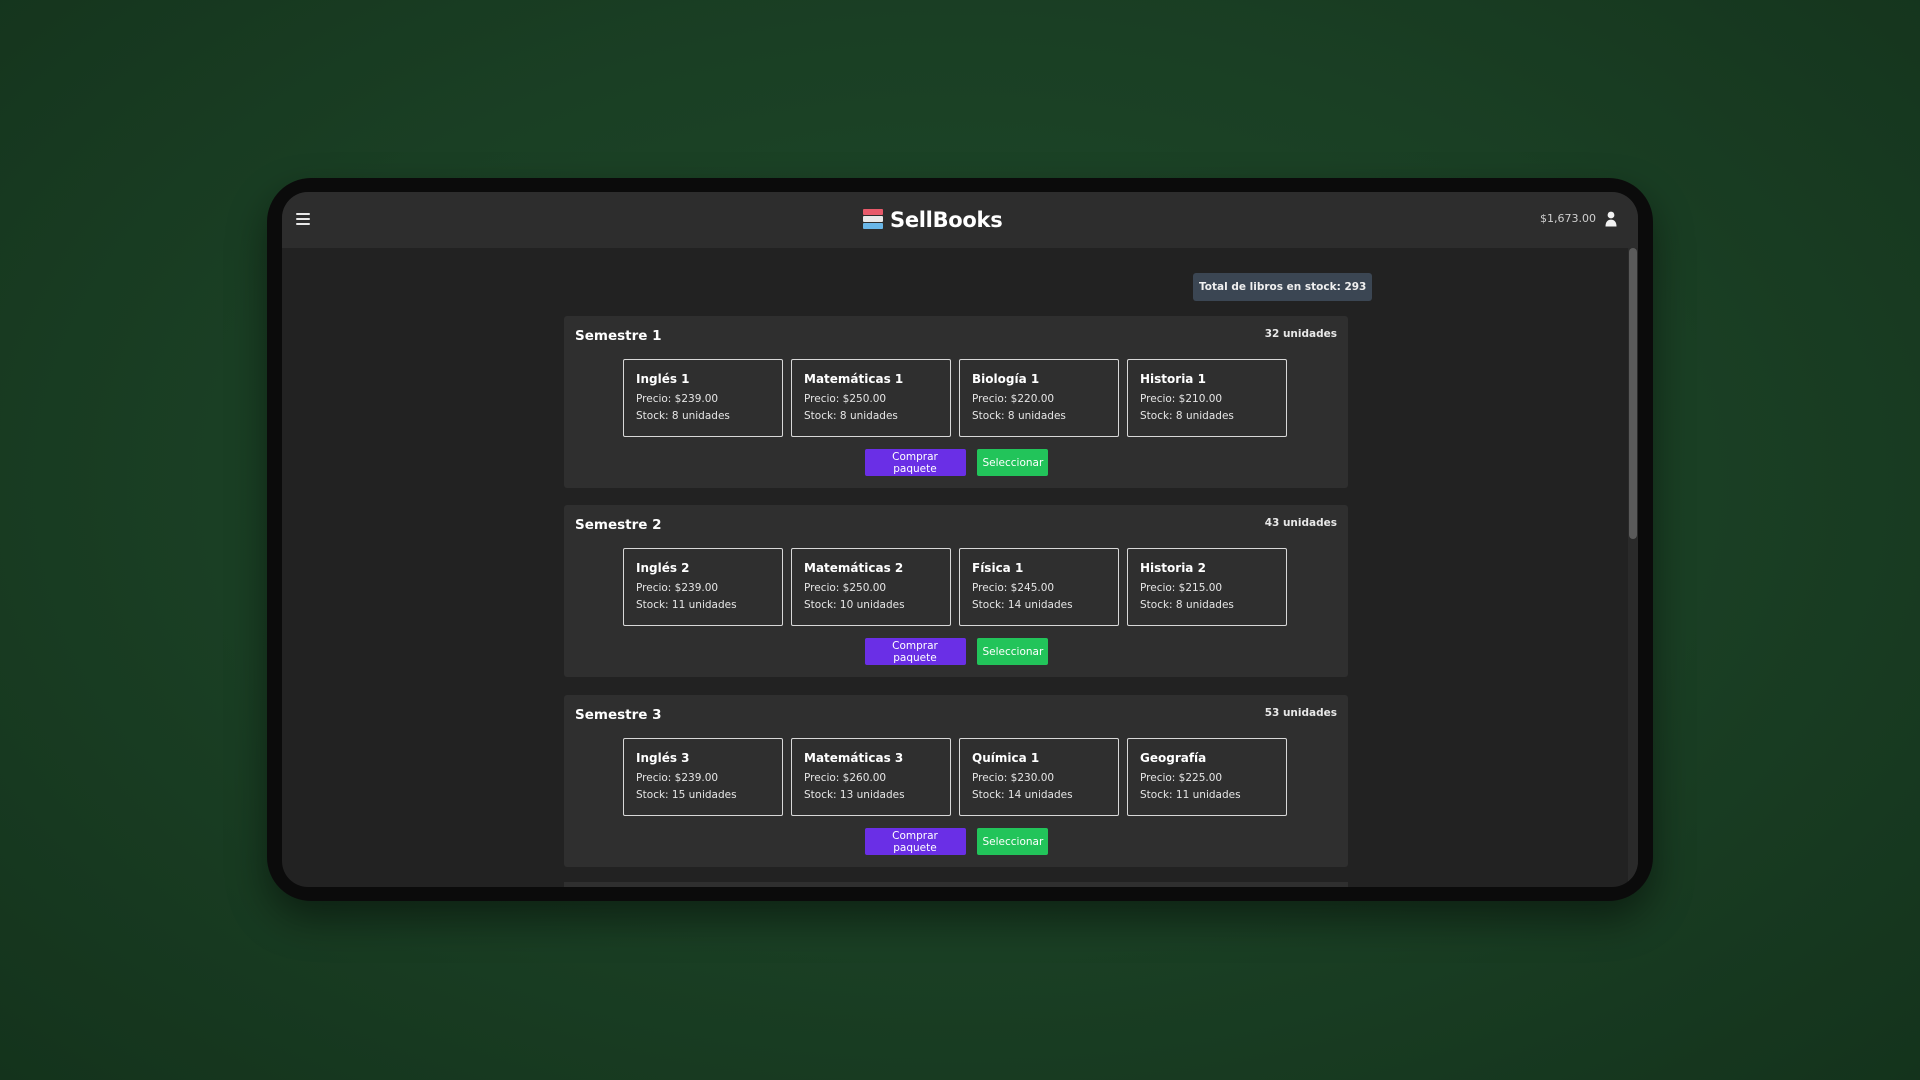  Describe the element at coordinates (1013, 399) in the screenshot. I see `book-price: Precio: $220.00` at that location.